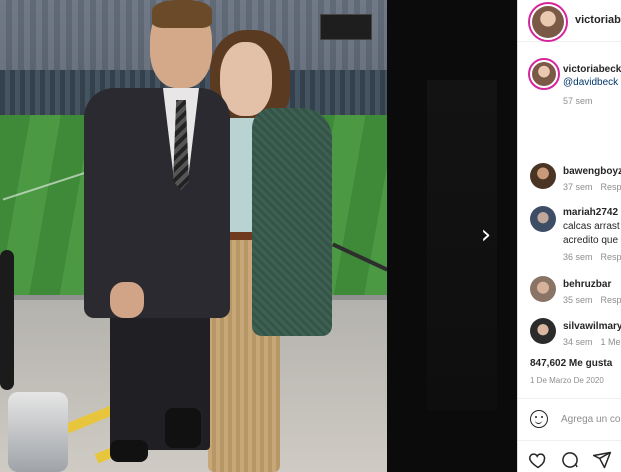 This screenshot has width=621, height=472. I want to click on add-comment-row, so click(569, 418).